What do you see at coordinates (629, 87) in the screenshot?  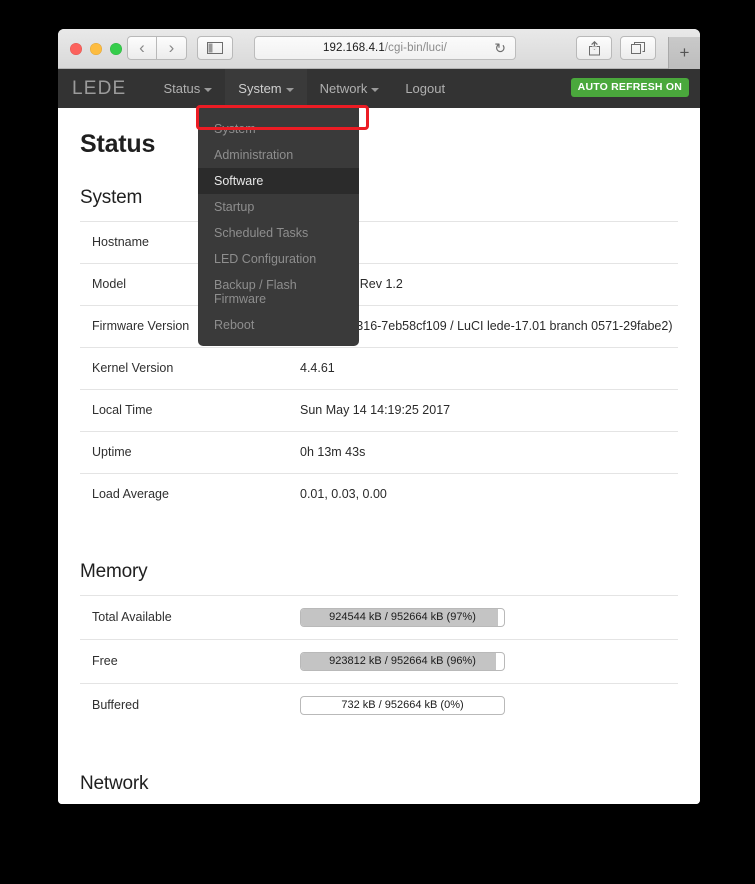 I see `auto-refresh-badge: AUTO REFRESH ON` at bounding box center [629, 87].